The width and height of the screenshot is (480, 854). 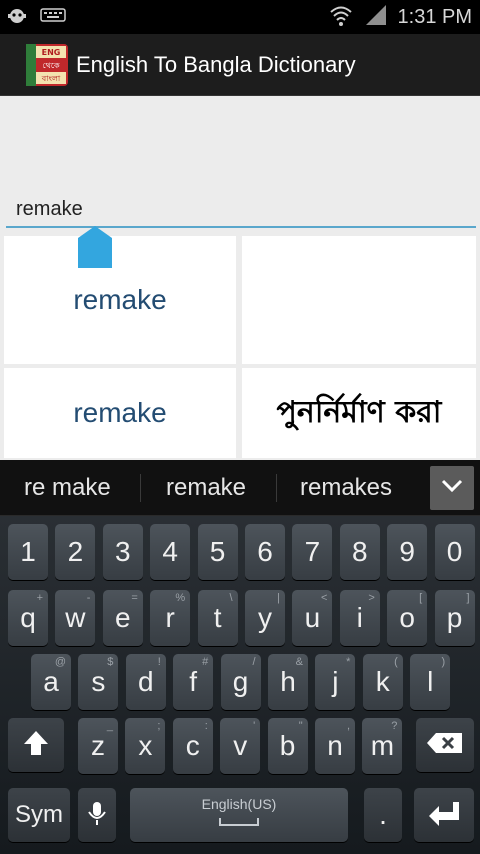 I want to click on result-cell-word-1: remake, so click(x=120, y=300).